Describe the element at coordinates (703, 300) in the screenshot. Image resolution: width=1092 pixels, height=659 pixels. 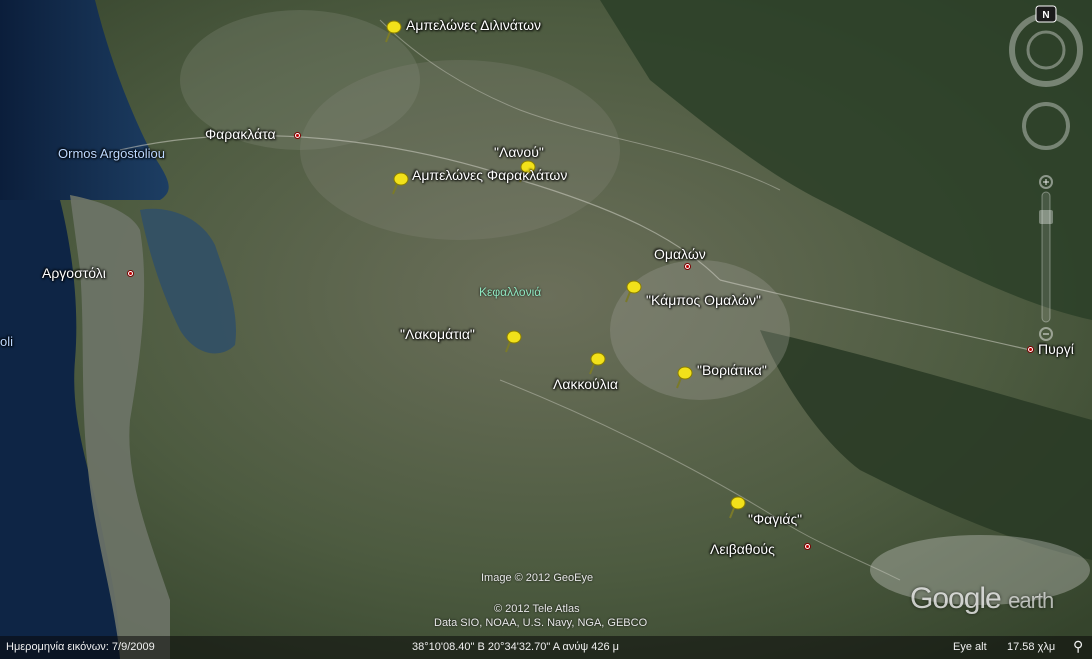
I see `place-label-kampos-omalon: "Κάμπος Ομαλών"` at that location.